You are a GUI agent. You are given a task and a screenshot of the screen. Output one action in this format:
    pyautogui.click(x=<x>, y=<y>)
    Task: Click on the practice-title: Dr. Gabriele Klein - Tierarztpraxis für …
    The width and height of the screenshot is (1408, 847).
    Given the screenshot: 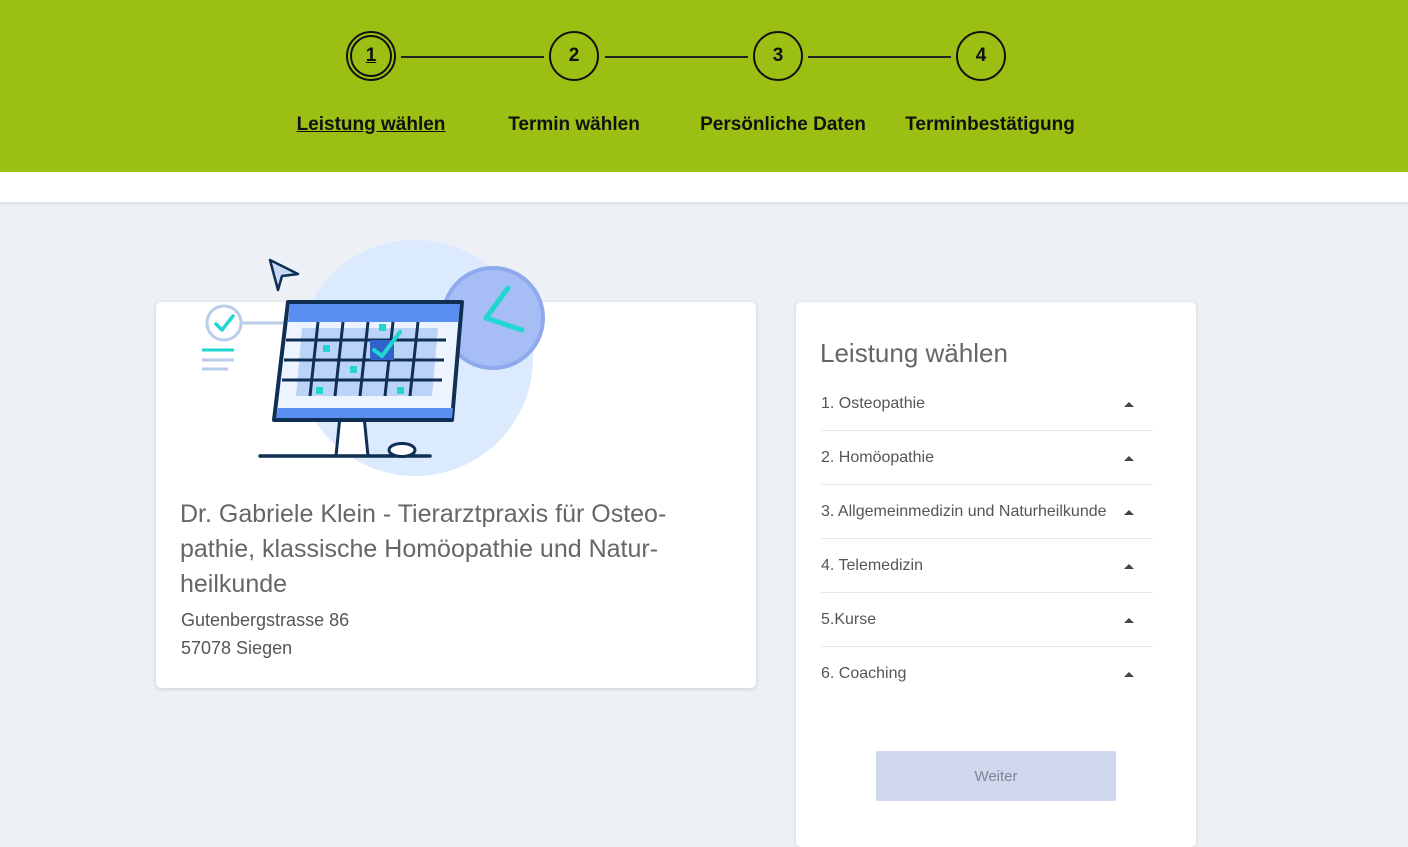 What is the action you would take?
    pyautogui.click(x=423, y=549)
    